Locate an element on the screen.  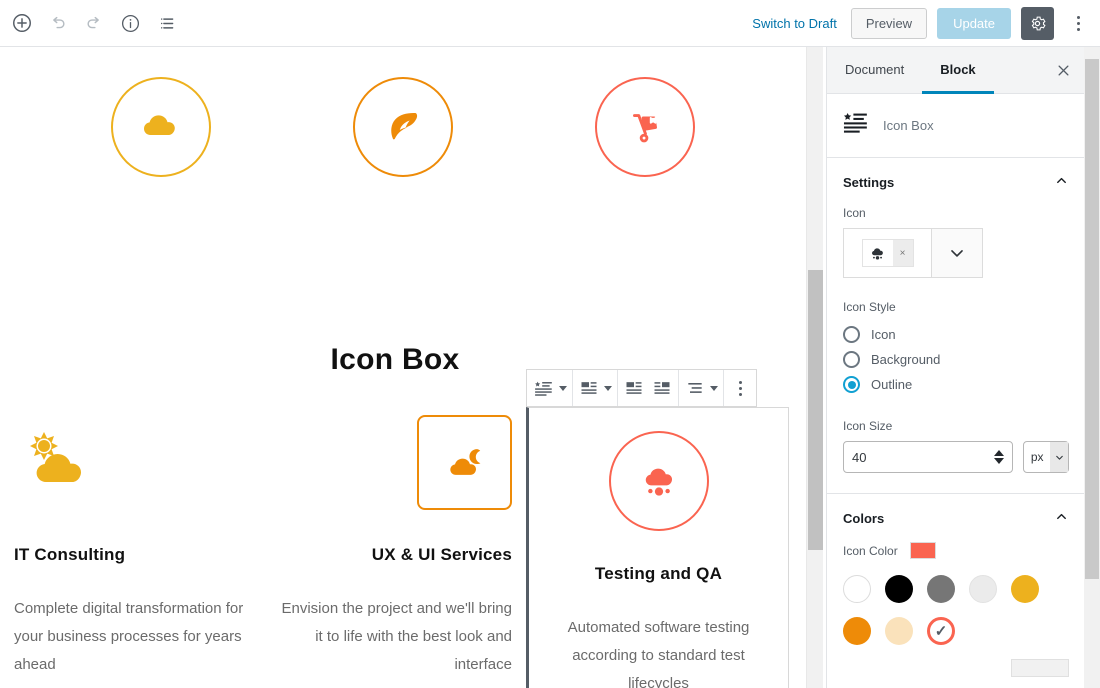
toolbar-group-more is located at coordinates (740, 388).